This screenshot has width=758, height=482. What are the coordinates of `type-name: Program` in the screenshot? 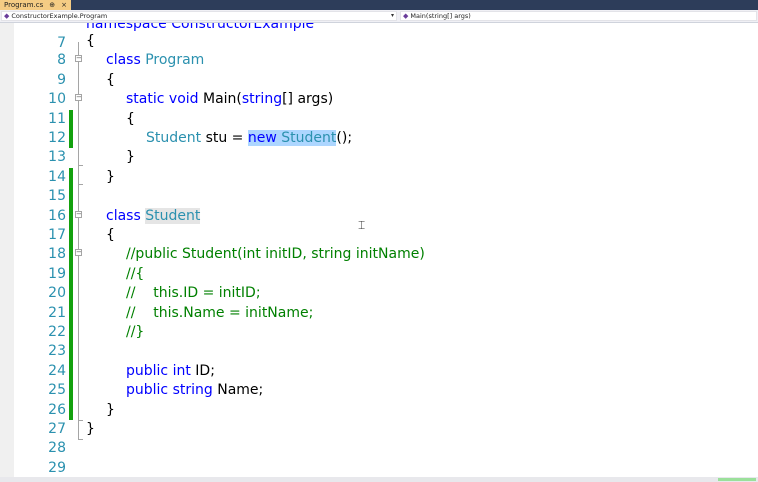 It's located at (175, 60).